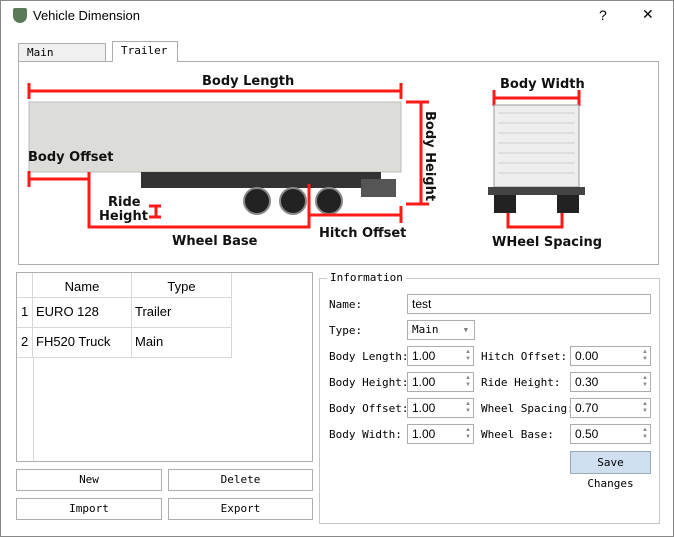 This screenshot has width=674, height=537. I want to click on corner-header, so click(25, 285).